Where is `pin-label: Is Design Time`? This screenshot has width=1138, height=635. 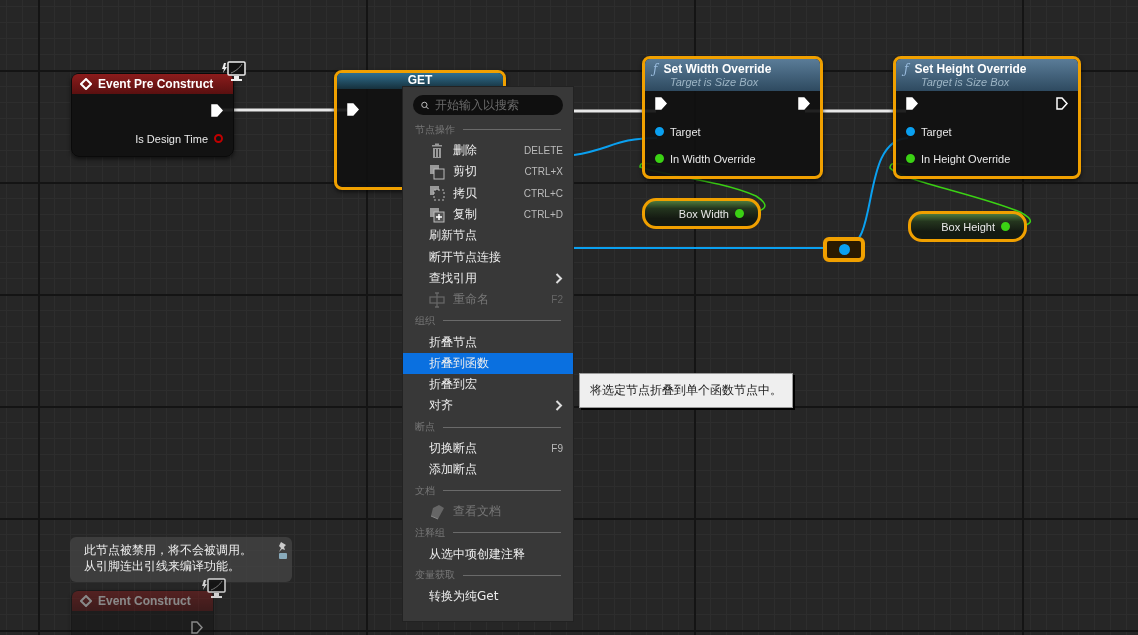 pin-label: Is Design Time is located at coordinates (171, 138).